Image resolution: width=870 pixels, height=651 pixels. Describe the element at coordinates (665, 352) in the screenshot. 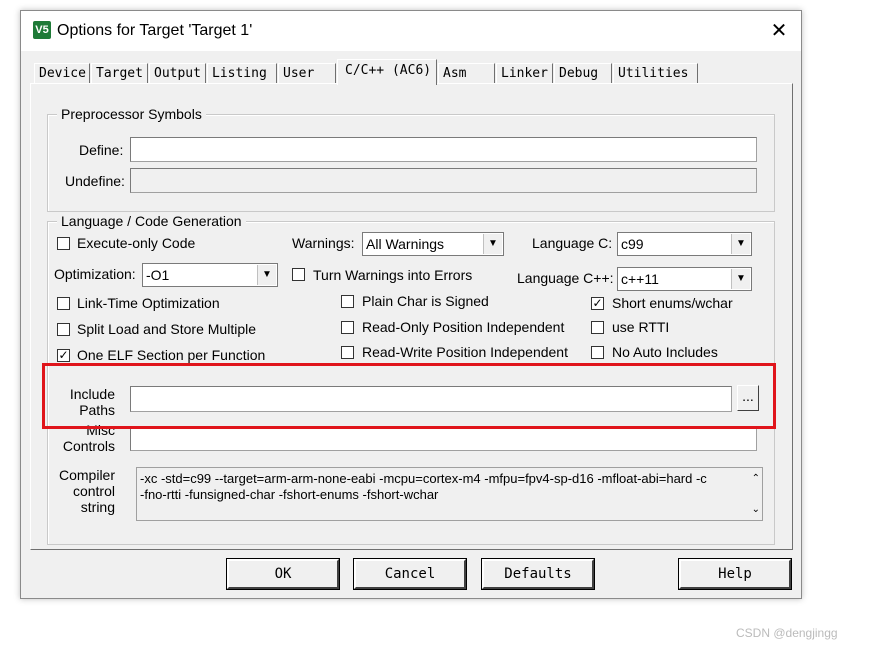

I see `no-auto-label: No Auto Includes` at that location.